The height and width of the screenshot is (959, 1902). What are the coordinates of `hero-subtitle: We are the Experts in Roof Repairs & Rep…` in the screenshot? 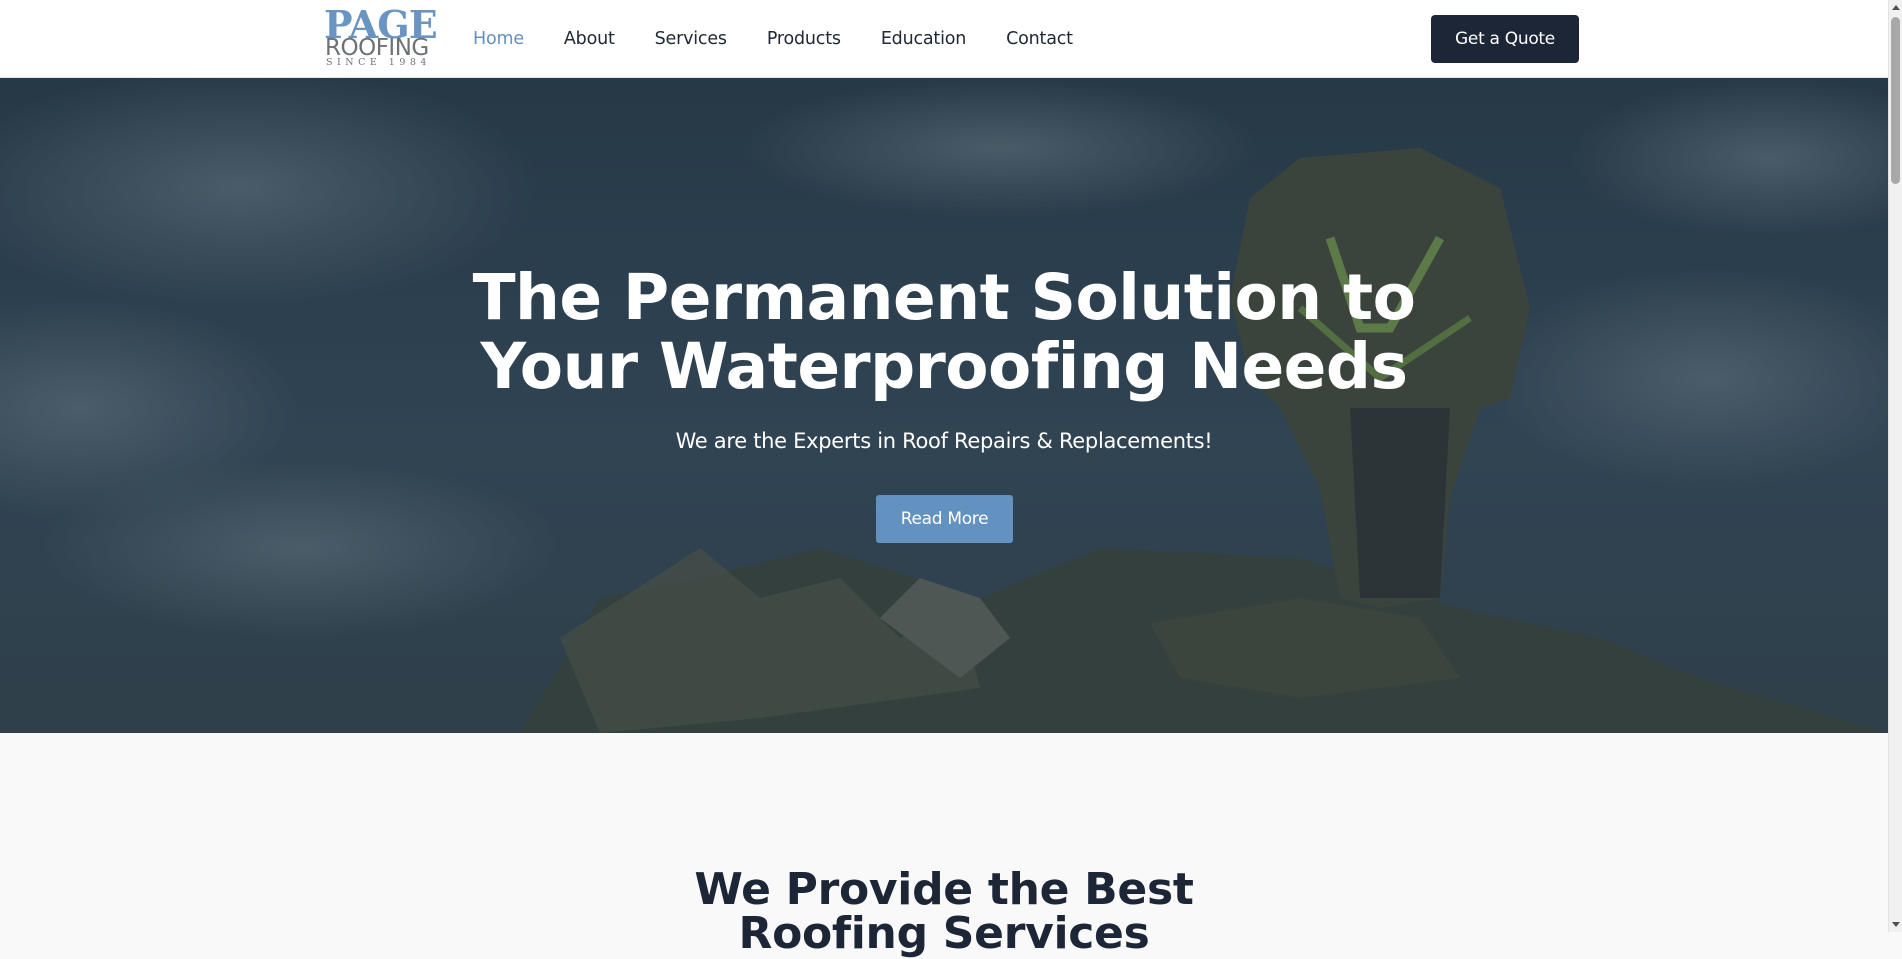 It's located at (944, 441).